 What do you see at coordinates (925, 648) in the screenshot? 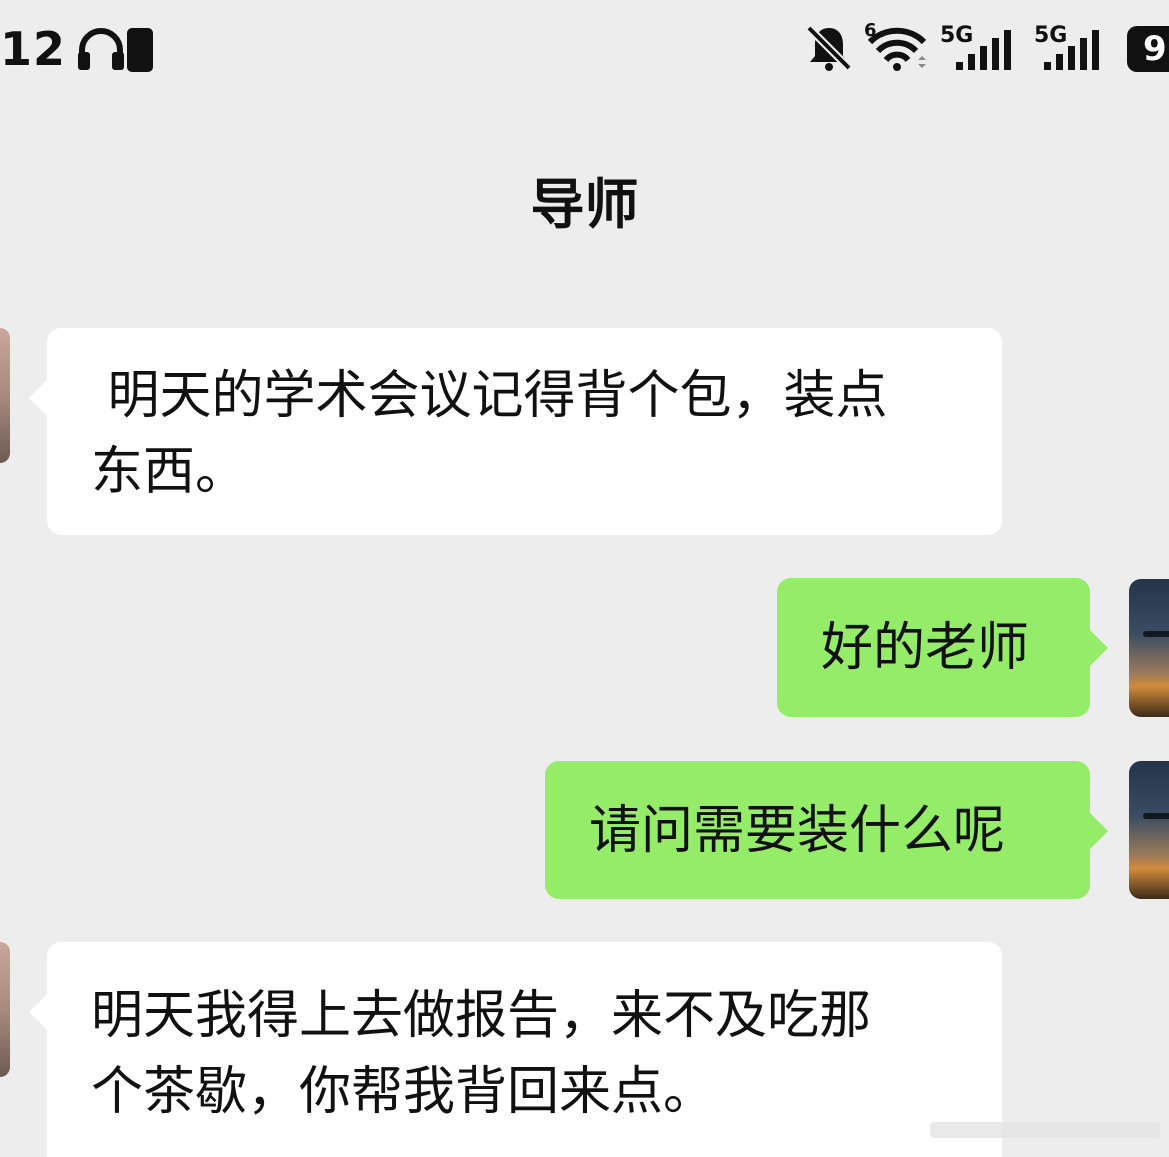
I see `message-text: 好的老师` at bounding box center [925, 648].